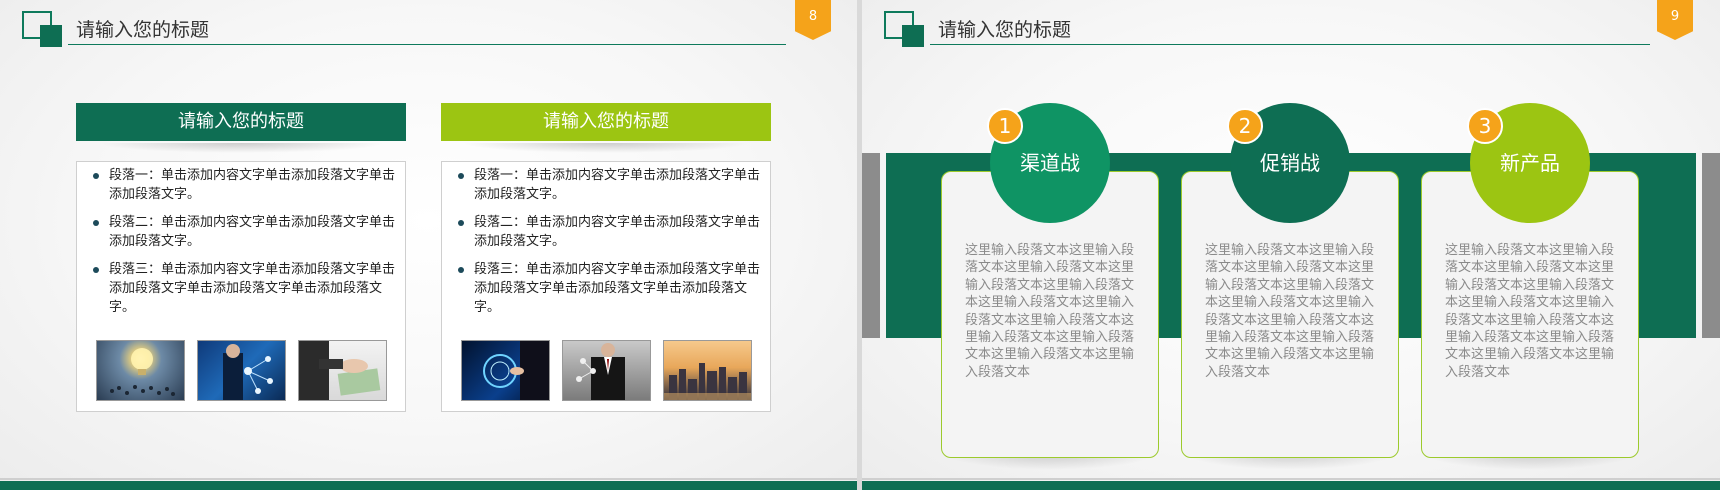 This screenshot has height=490, width=1720. Describe the element at coordinates (140, 370) in the screenshot. I see `lightbulb-crowd-photo-icon` at that location.